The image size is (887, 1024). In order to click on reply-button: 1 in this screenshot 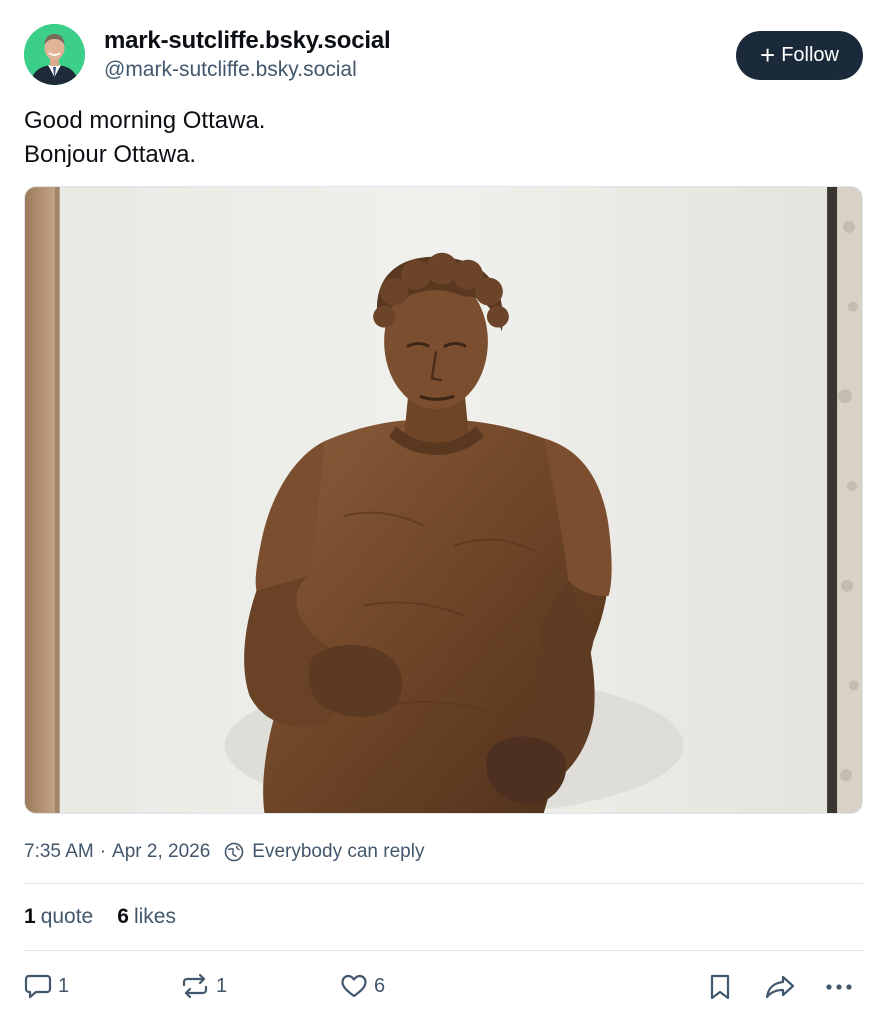, I will do `click(46, 986)`.